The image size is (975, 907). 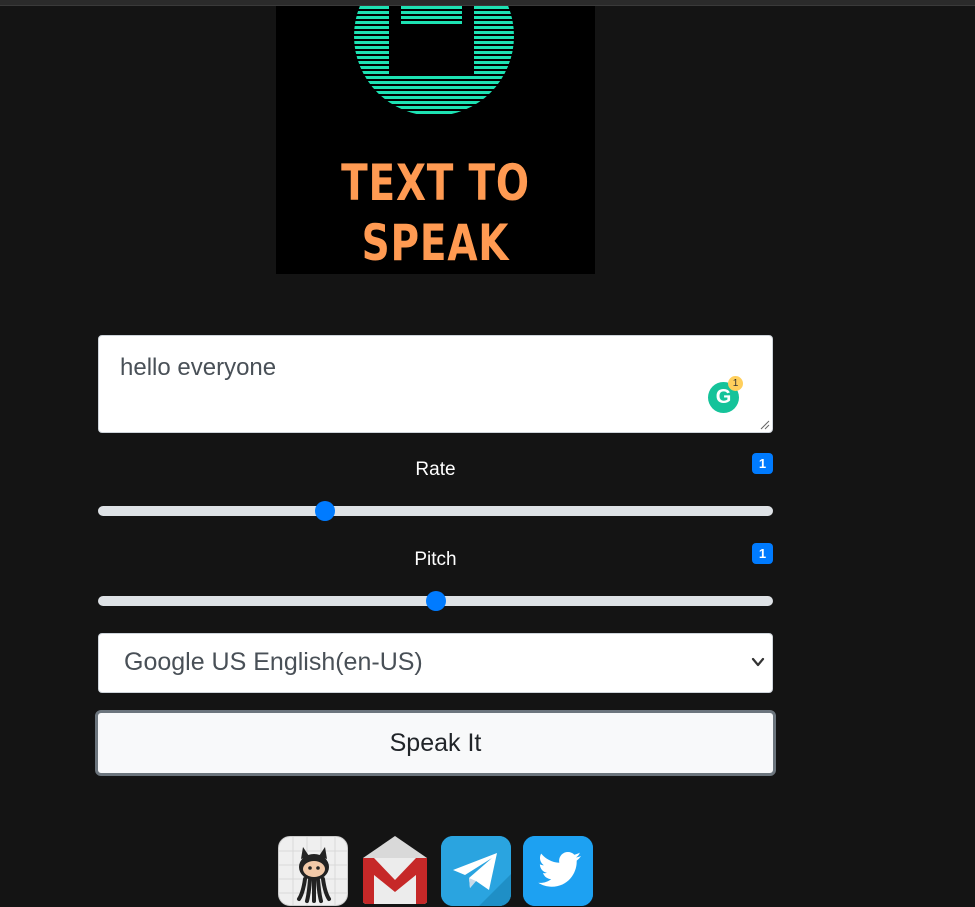 I want to click on github-link, so click(x=313, y=871).